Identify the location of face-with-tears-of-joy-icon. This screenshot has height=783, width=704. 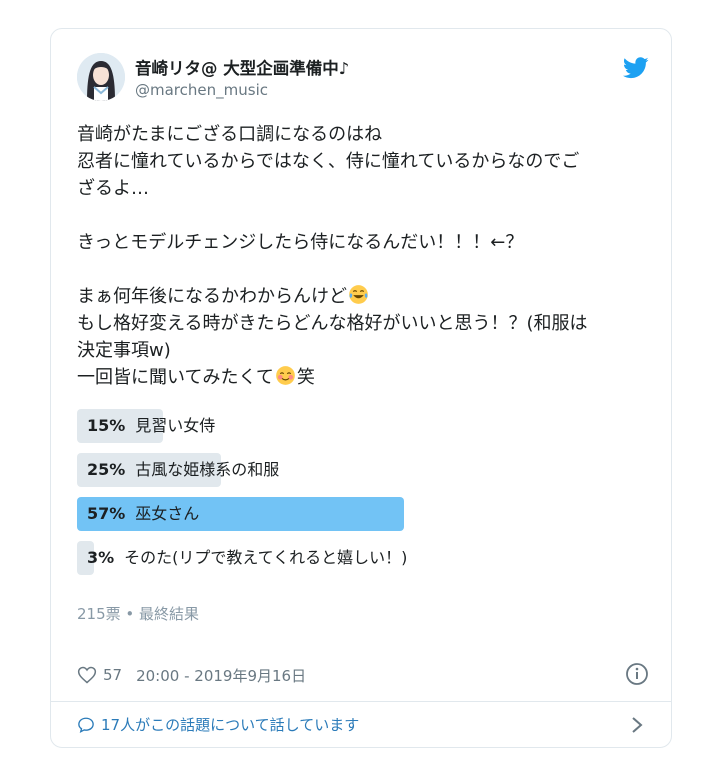
(358, 294).